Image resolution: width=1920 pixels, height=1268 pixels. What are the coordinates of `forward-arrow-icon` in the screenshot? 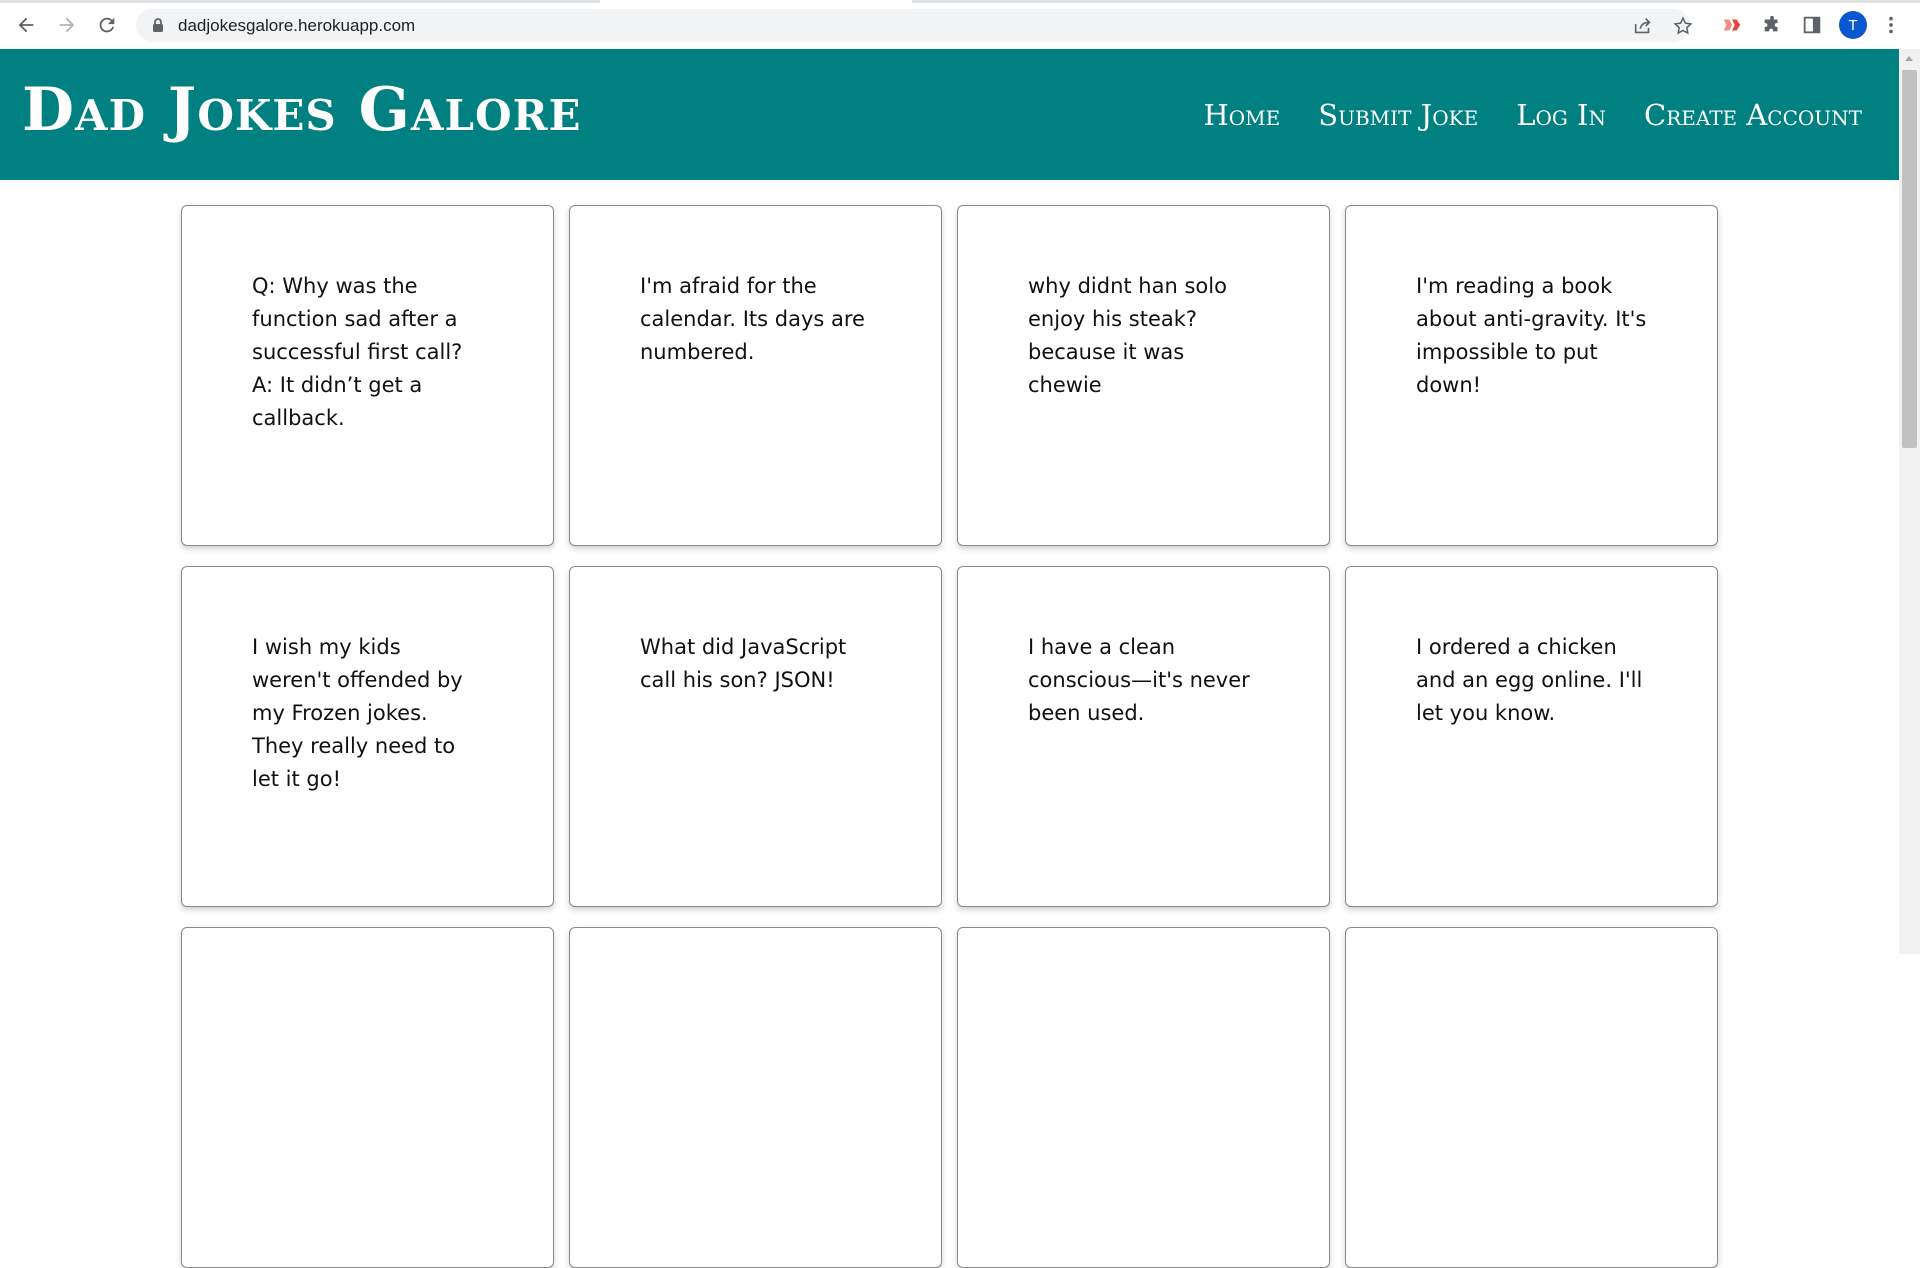 It's located at (67, 25).